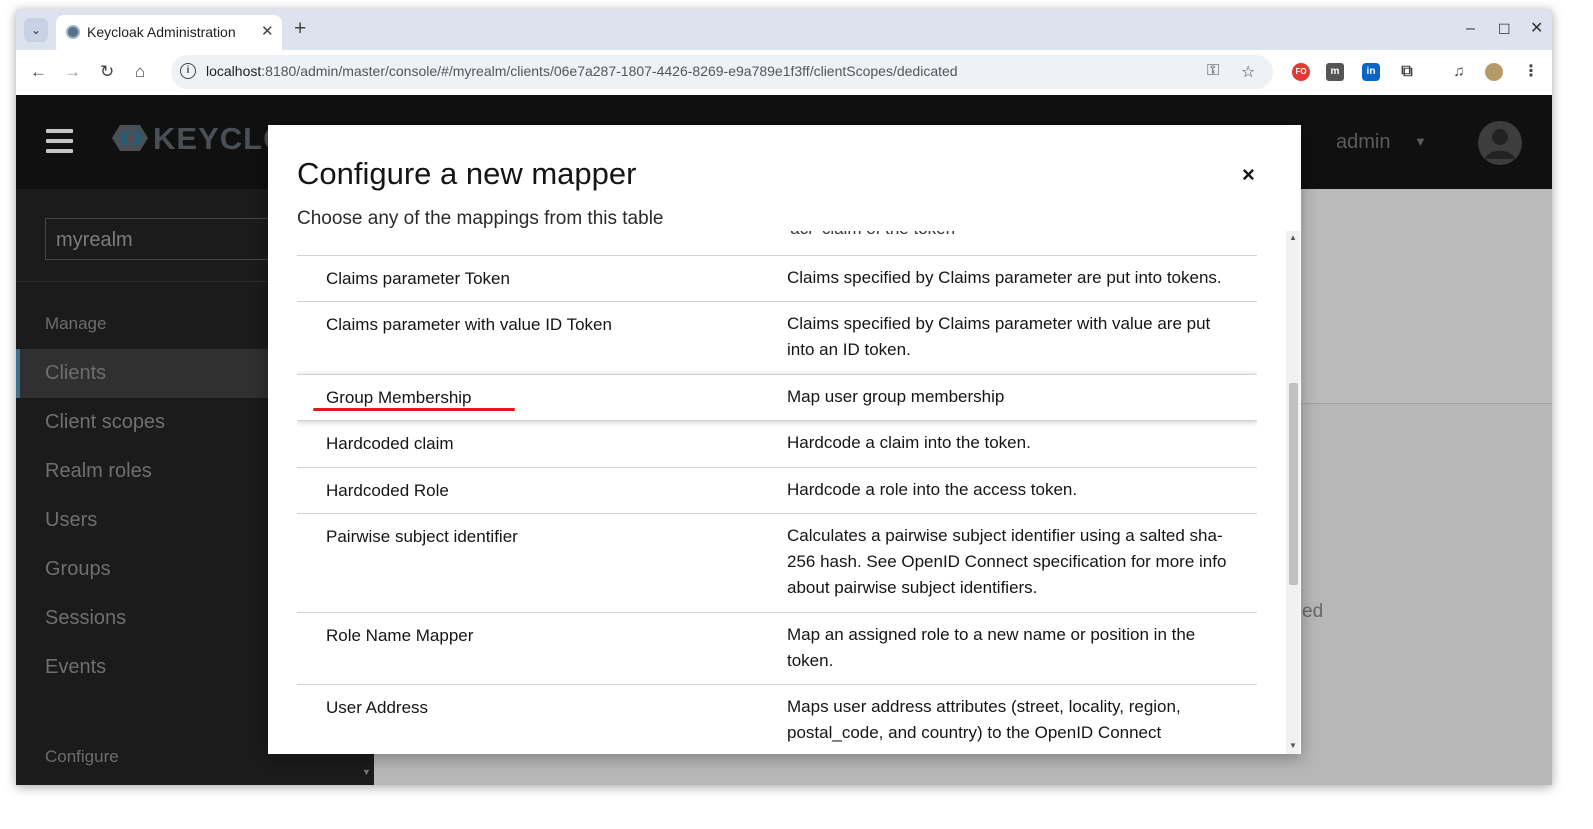  What do you see at coordinates (896, 396) in the screenshot?
I see `mapper-description: Map user group membership` at bounding box center [896, 396].